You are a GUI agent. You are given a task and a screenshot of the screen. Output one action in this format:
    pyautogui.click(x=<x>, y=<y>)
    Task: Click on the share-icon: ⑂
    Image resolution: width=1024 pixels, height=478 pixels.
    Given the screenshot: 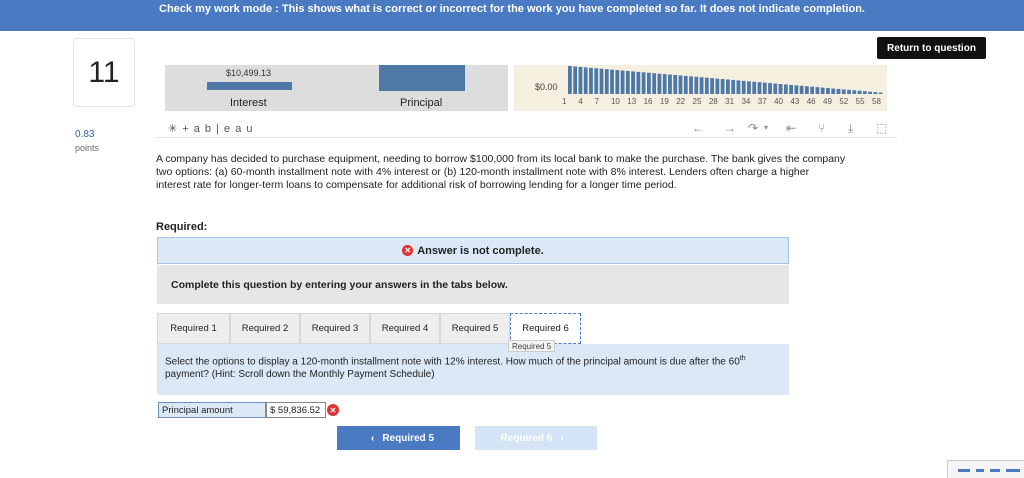 What is the action you would take?
    pyautogui.click(x=821, y=128)
    